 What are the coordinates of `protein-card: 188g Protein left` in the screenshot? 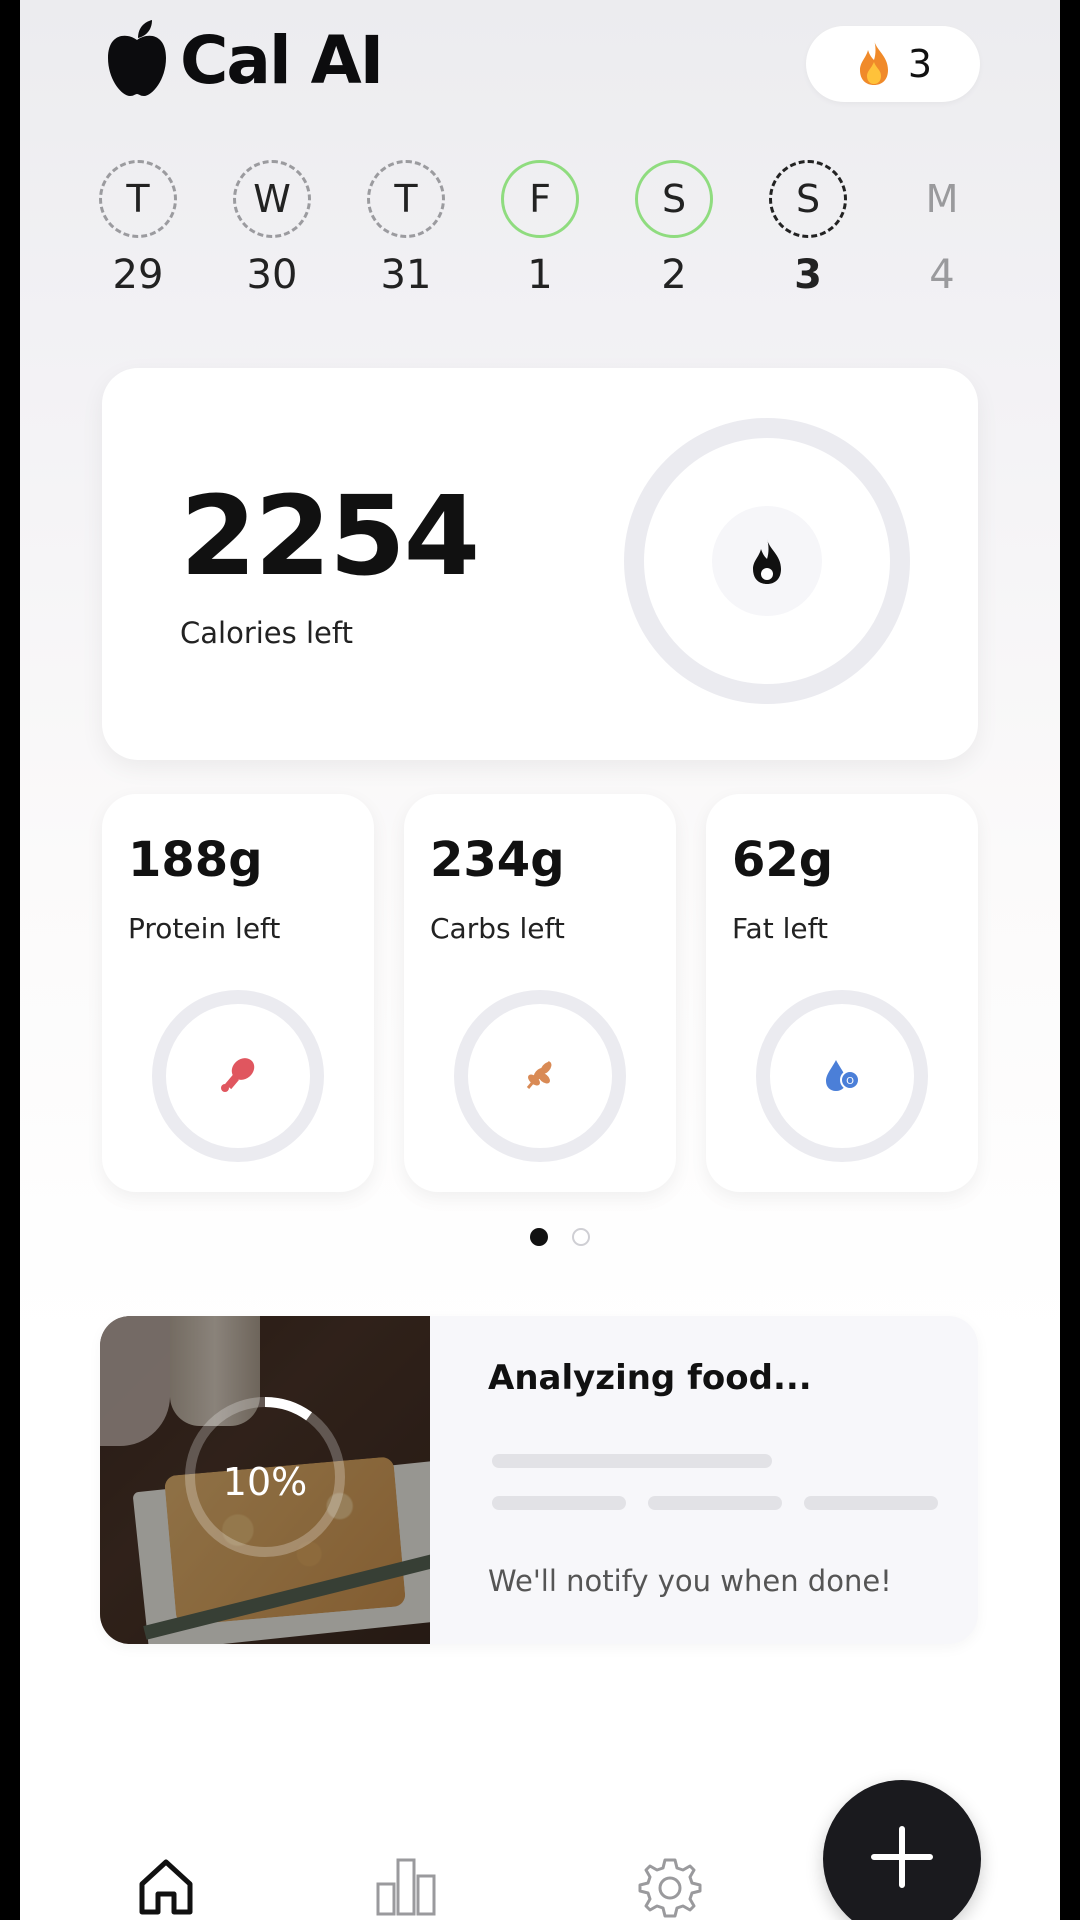 It's located at (238, 993).